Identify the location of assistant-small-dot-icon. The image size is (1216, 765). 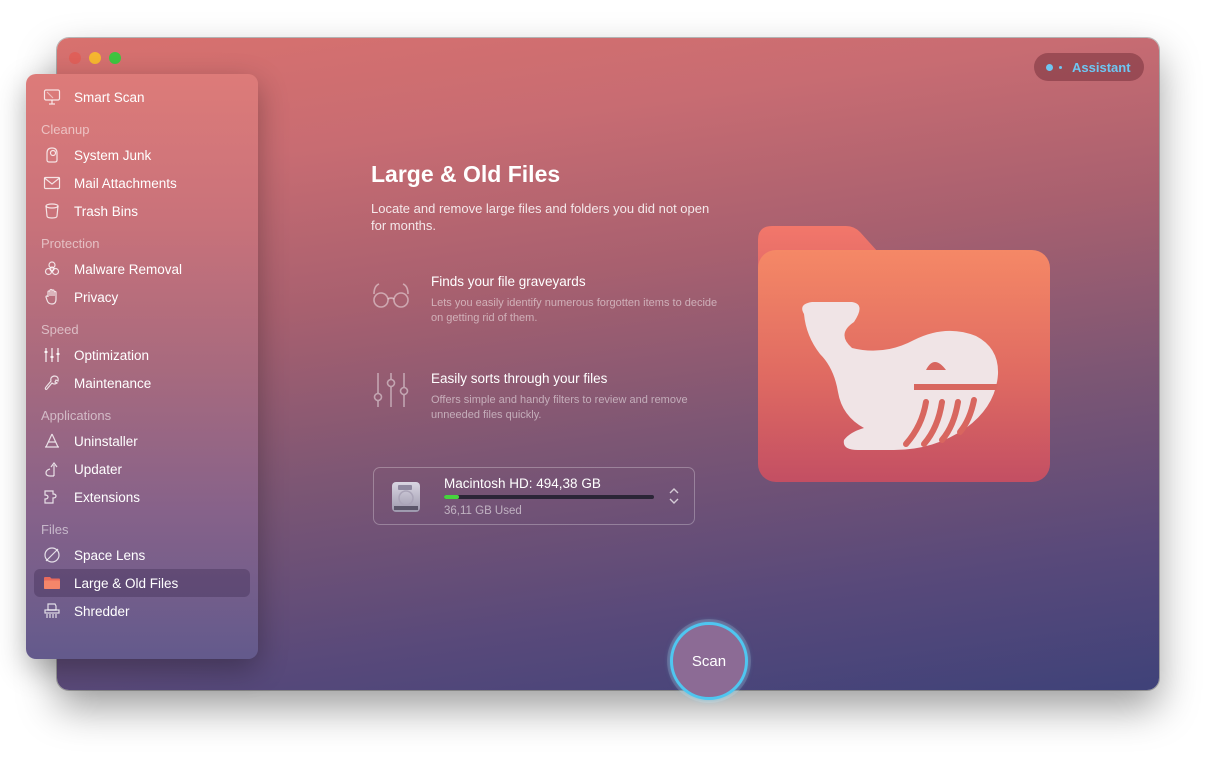
(1060, 67).